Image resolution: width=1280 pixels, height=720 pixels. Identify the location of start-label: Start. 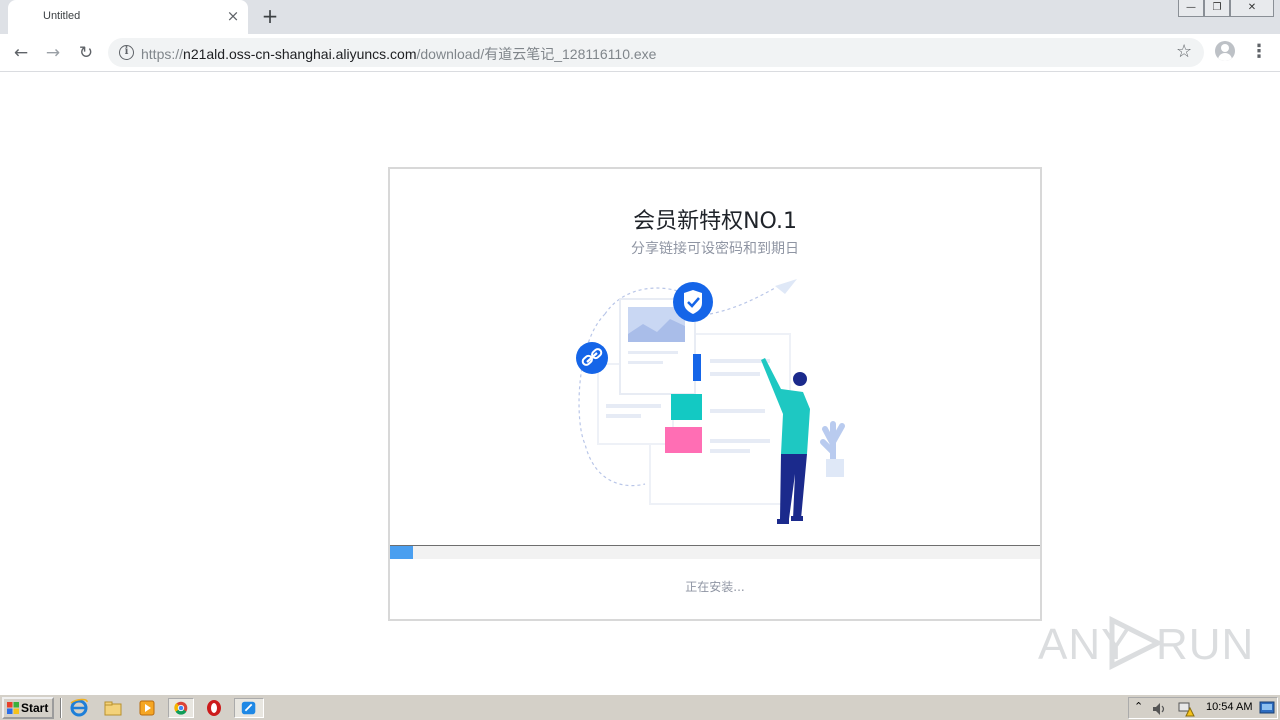
(35, 708).